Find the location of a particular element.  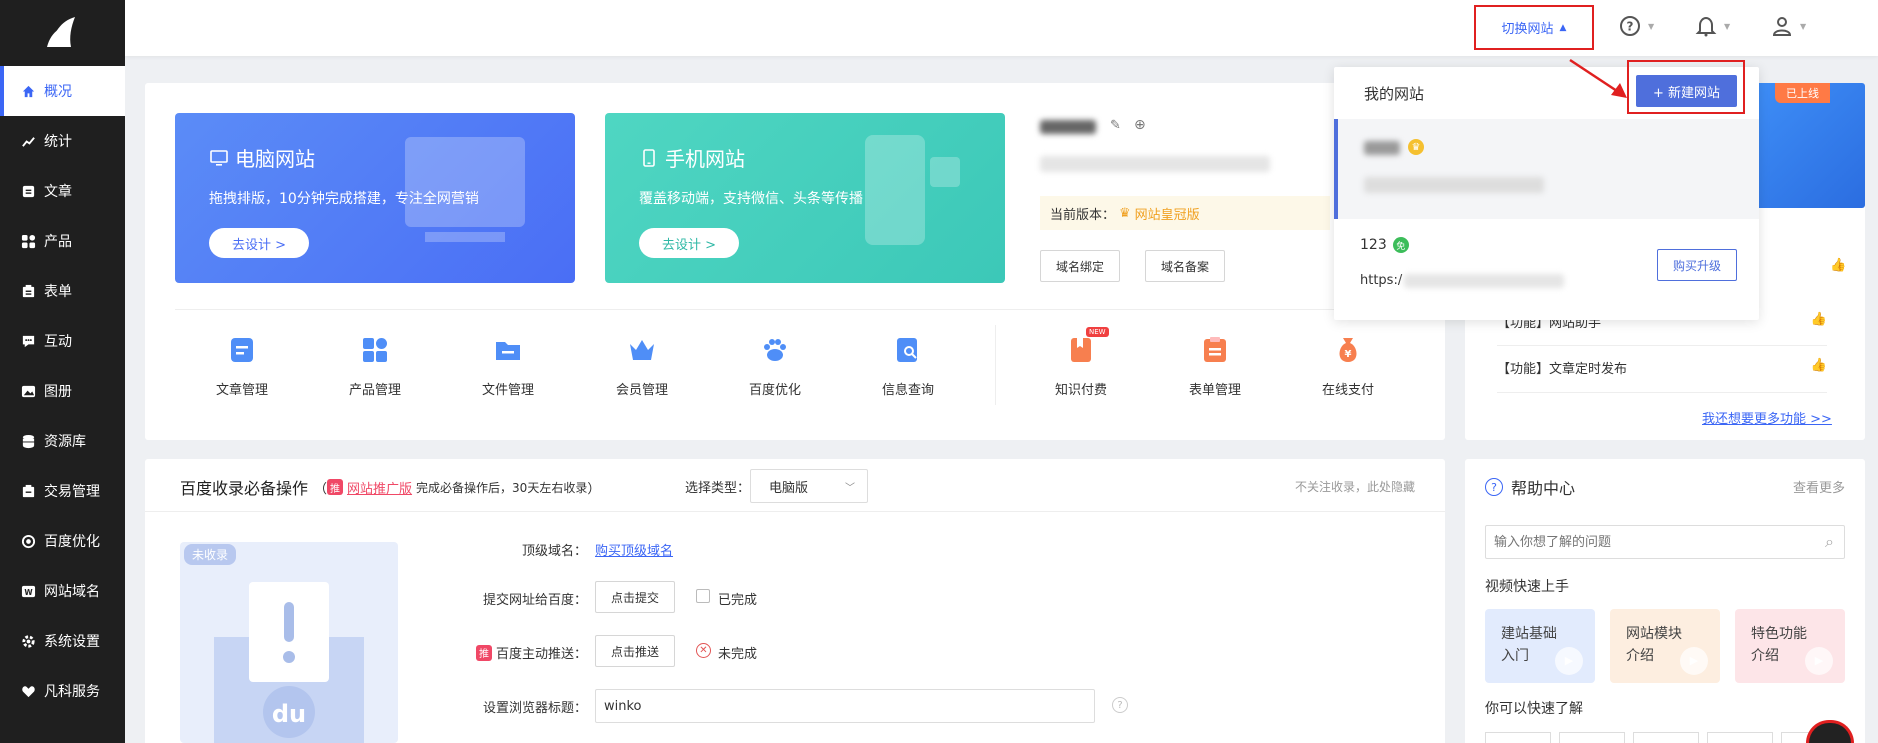

submit-button: 点击提交 is located at coordinates (635, 597).